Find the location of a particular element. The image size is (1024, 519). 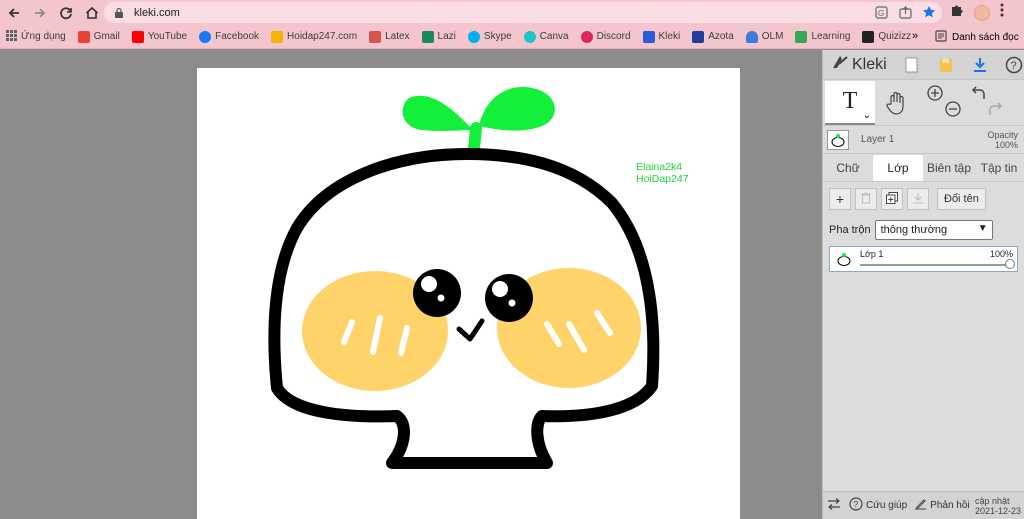

help-button: ? Cứu giúp is located at coordinates (878, 505).